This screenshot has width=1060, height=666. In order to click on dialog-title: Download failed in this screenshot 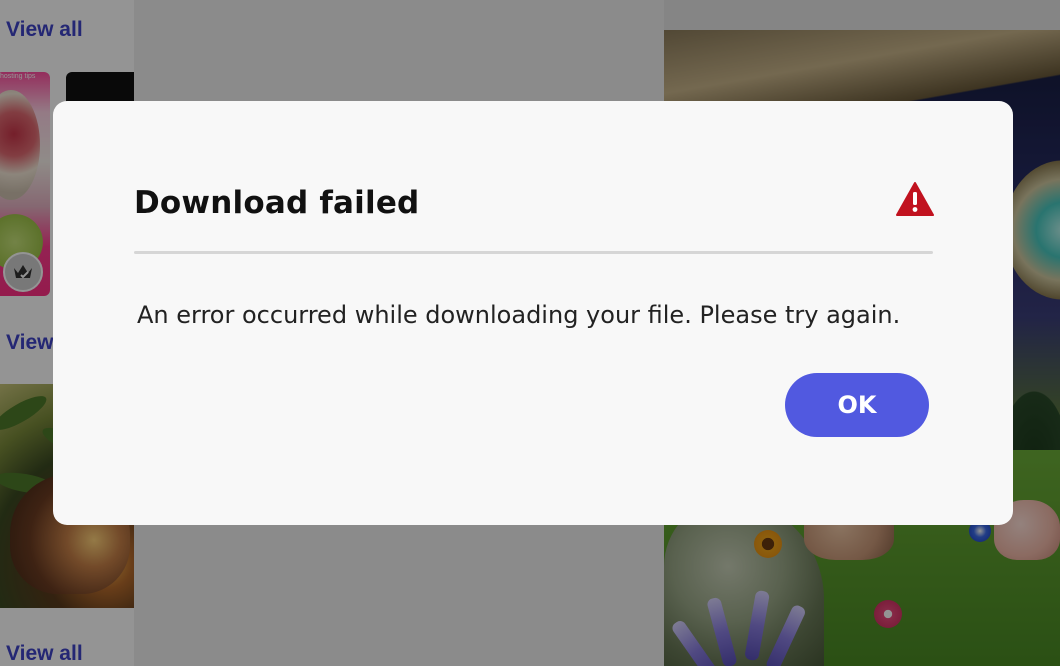, I will do `click(277, 203)`.